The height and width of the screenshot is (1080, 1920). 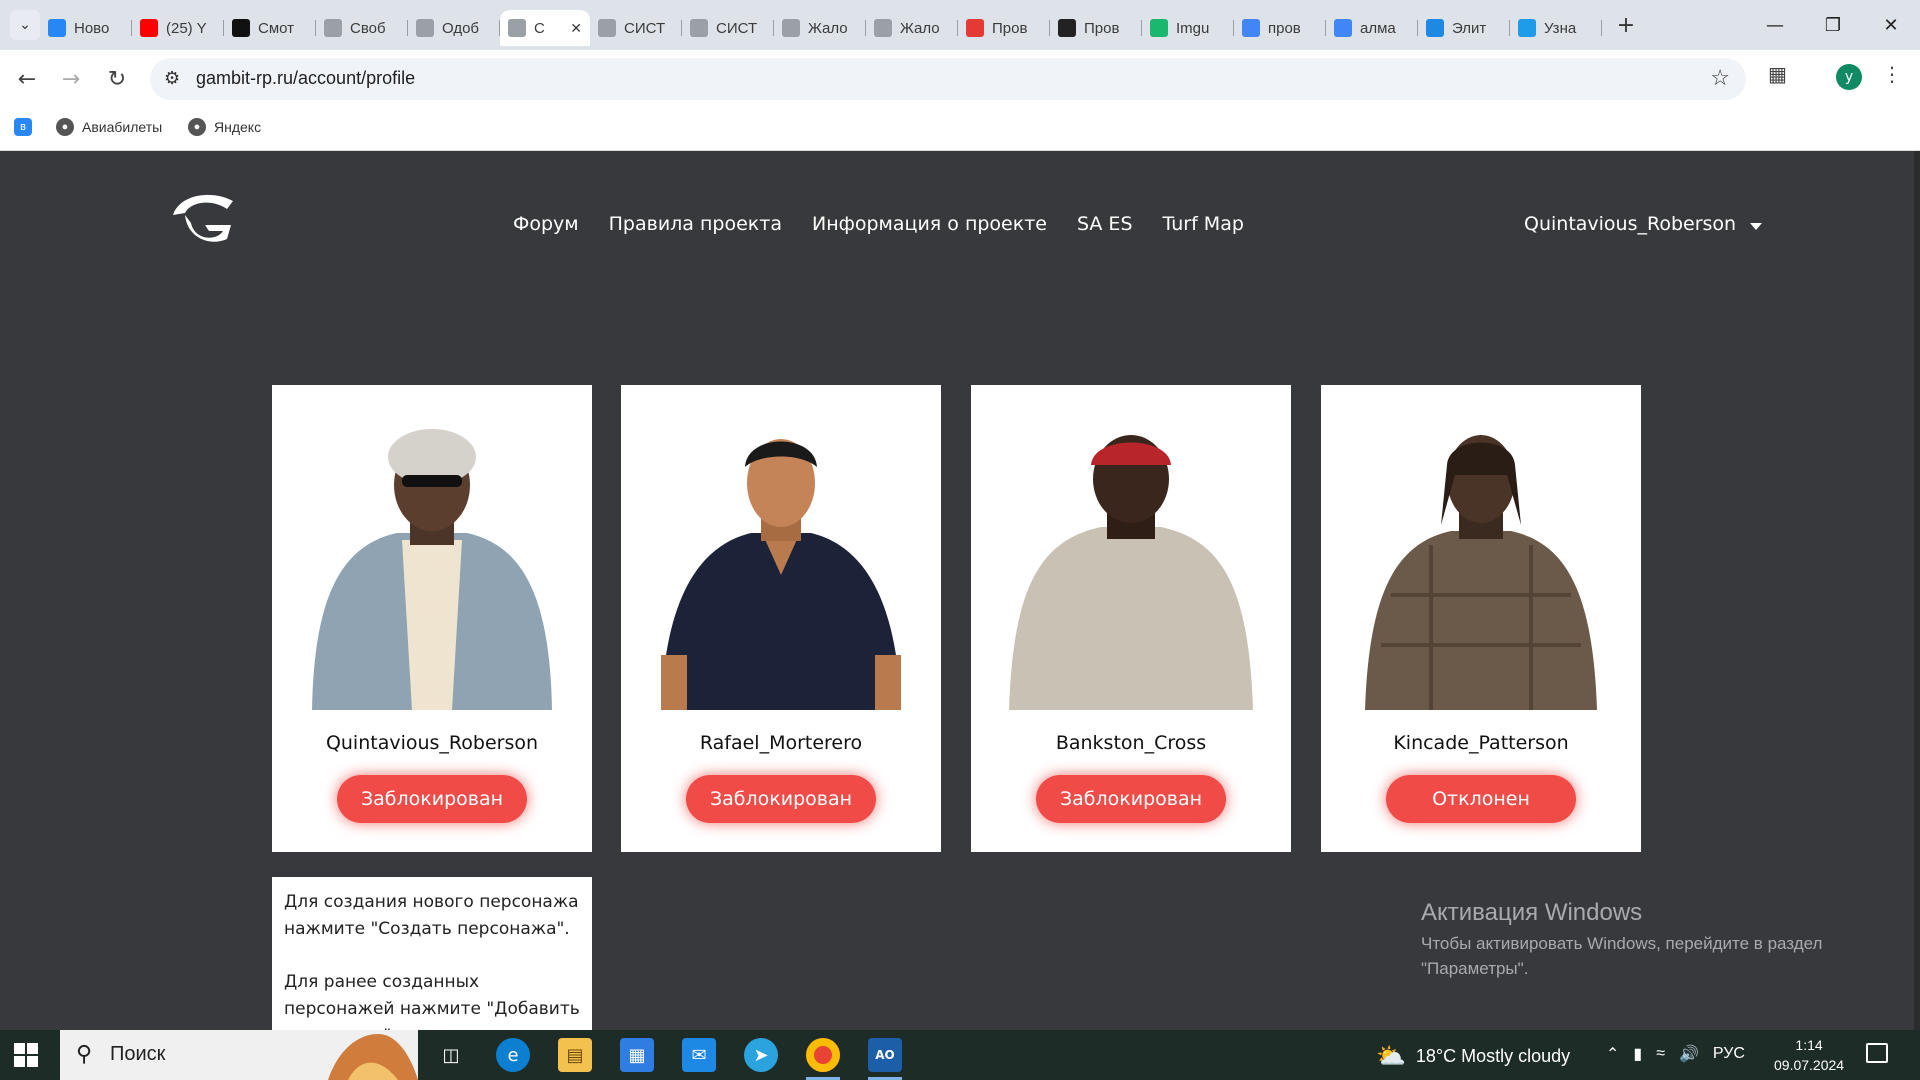 I want to click on browser-tab: Своб, so click(x=362, y=28).